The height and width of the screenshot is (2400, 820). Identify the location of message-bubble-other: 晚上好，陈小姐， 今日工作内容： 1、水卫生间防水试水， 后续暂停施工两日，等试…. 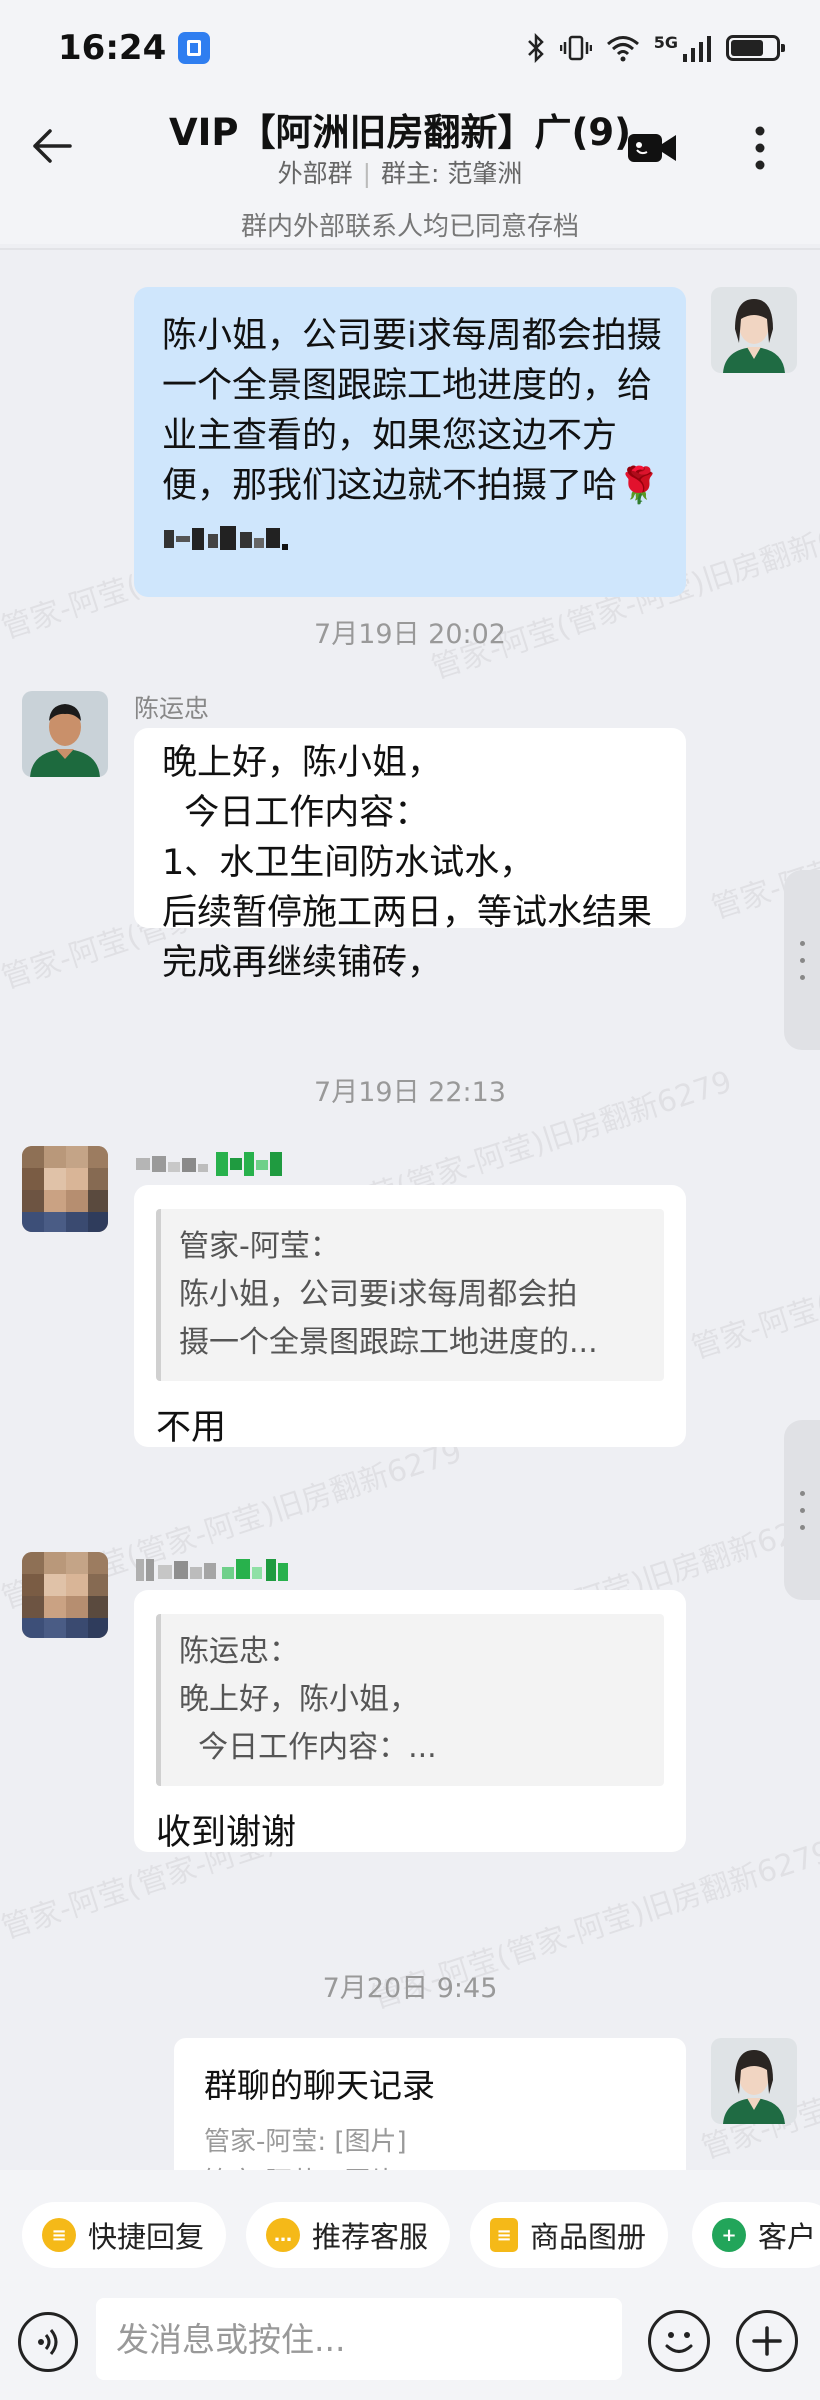
(410, 855).